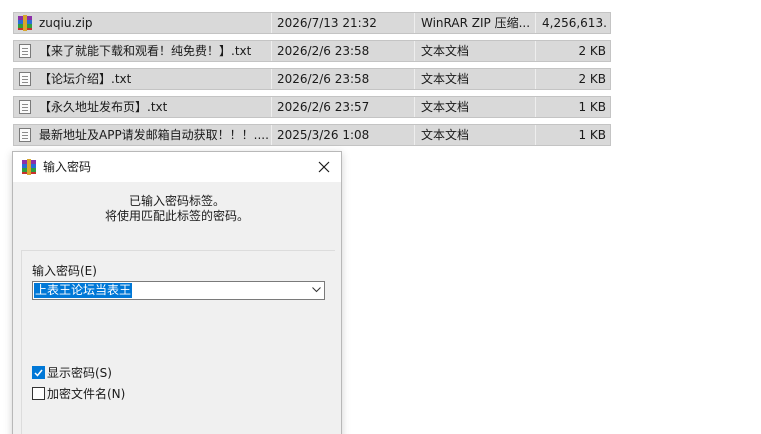  I want to click on file-row: 【论坛介绍】.txt 2026/2/6 23:58 文本文档 2 KB, so click(312, 79).